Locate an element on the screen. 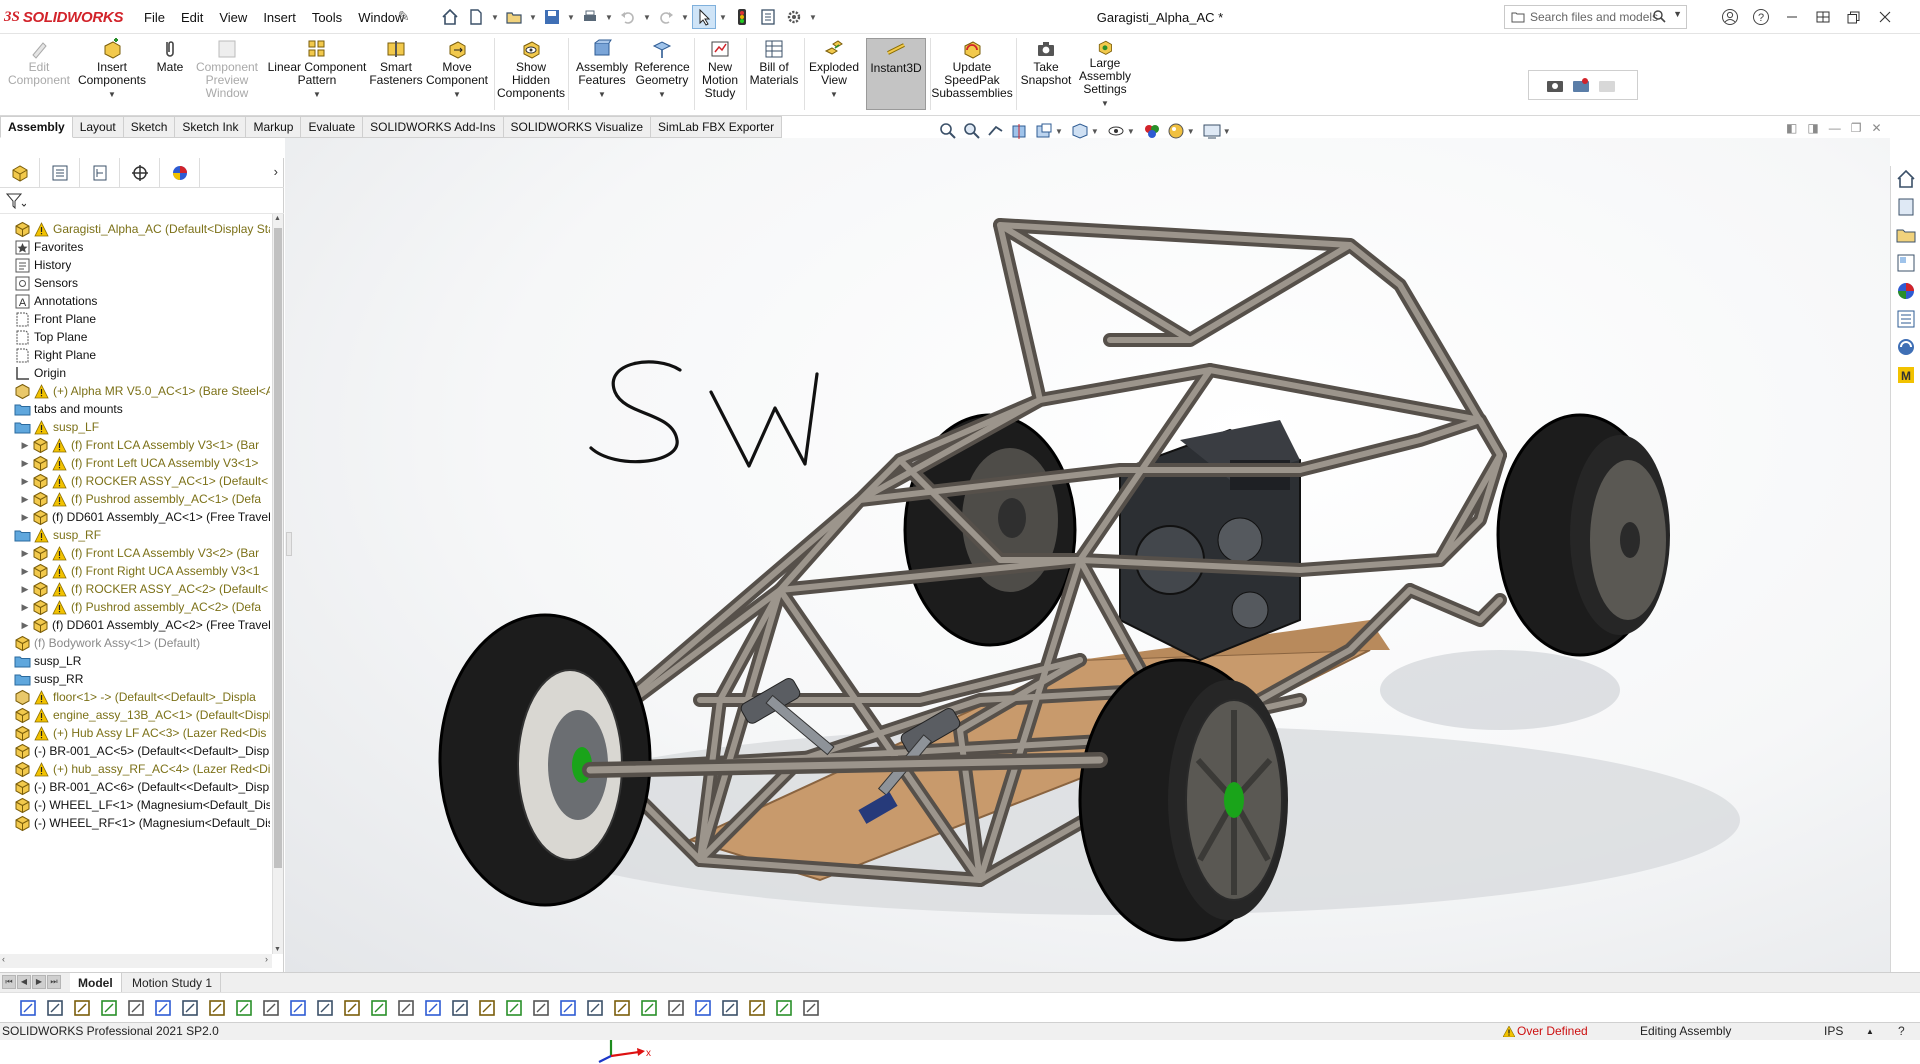  scroll-down-icon: ▼ is located at coordinates (277, 949).